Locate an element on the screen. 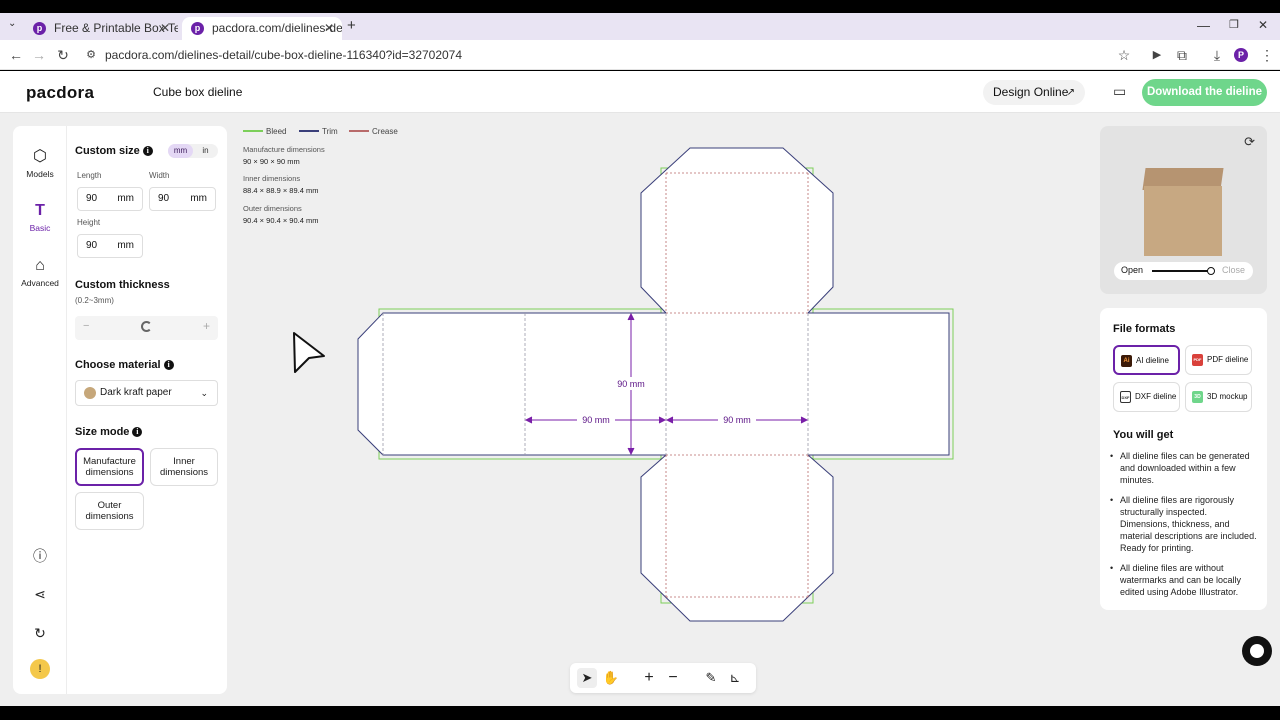 The image size is (1280, 720). menu-kebab-icon: ⋮ is located at coordinates (1267, 55).